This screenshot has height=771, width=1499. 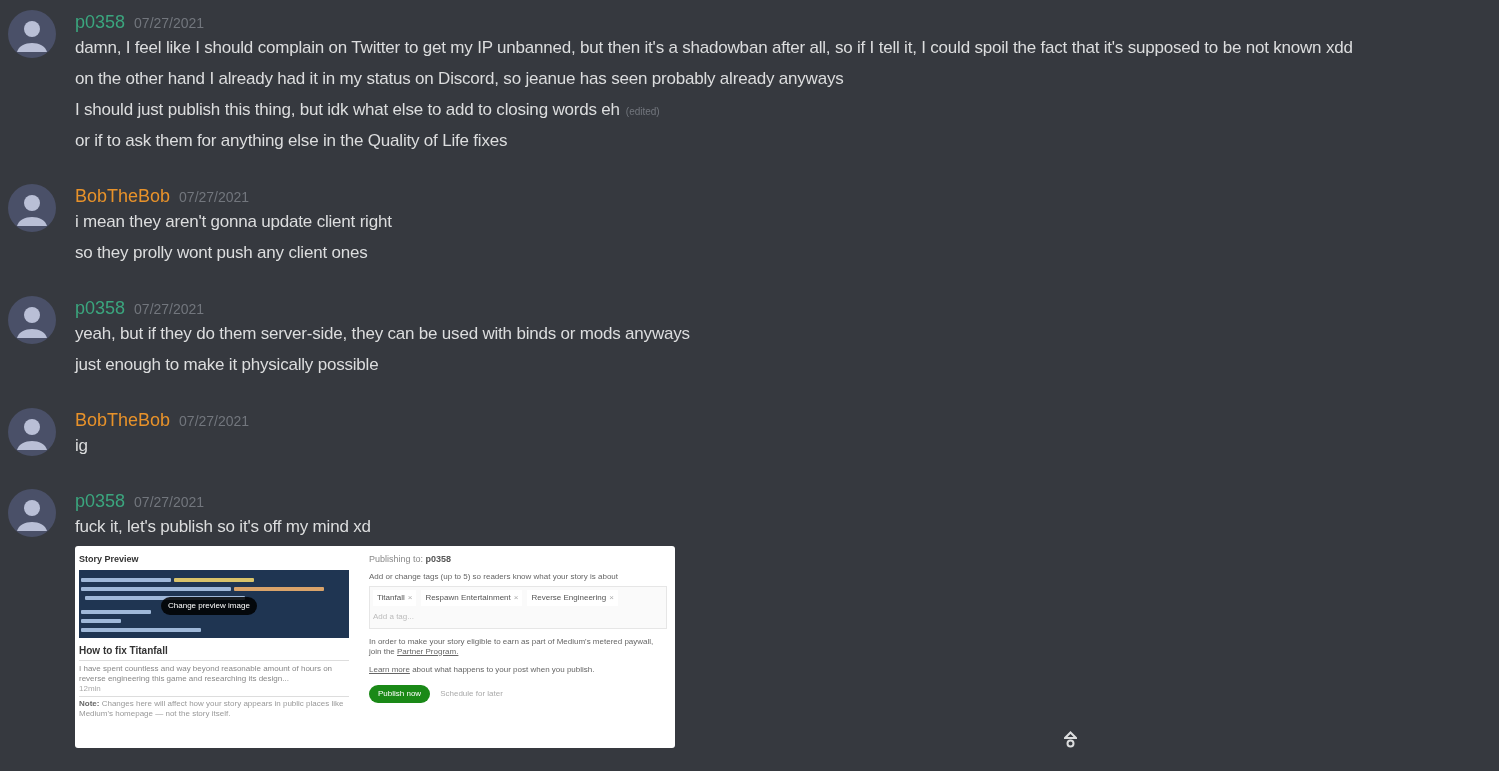 I want to click on tag-label: Titanfall, so click(x=391, y=597).